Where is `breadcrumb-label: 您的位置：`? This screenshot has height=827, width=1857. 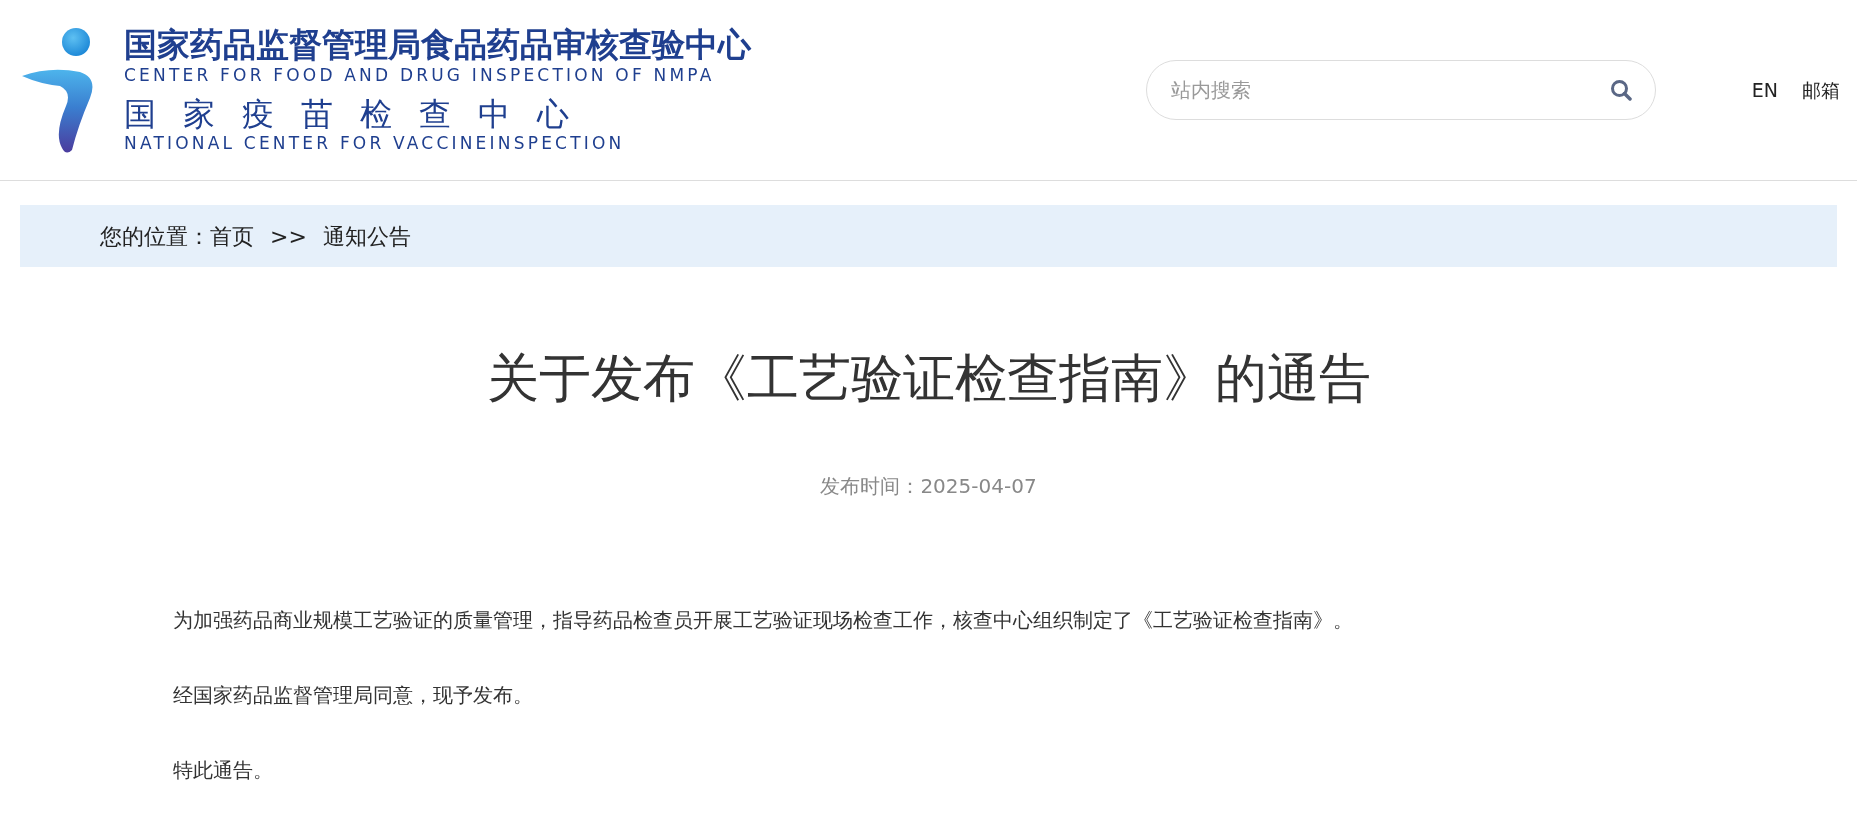 breadcrumb-label: 您的位置： is located at coordinates (155, 236).